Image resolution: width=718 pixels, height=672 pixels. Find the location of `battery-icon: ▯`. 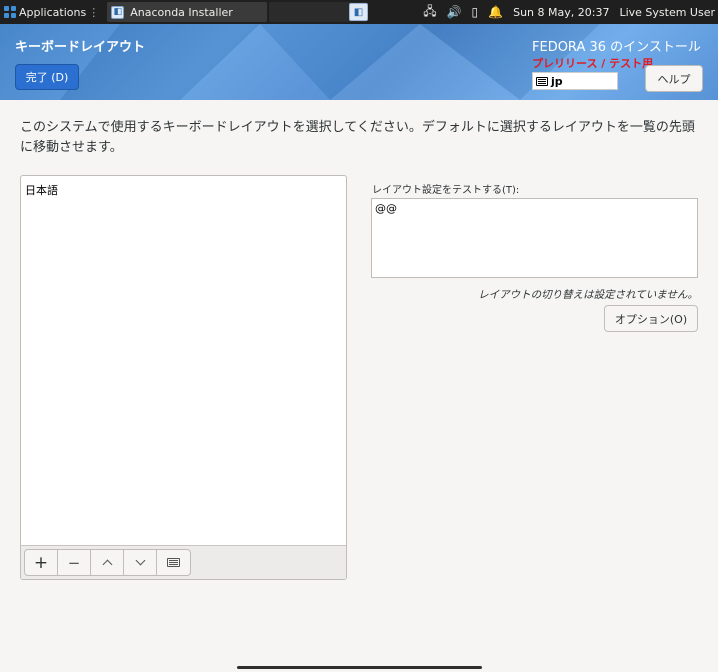

battery-icon: ▯ is located at coordinates (475, 12).